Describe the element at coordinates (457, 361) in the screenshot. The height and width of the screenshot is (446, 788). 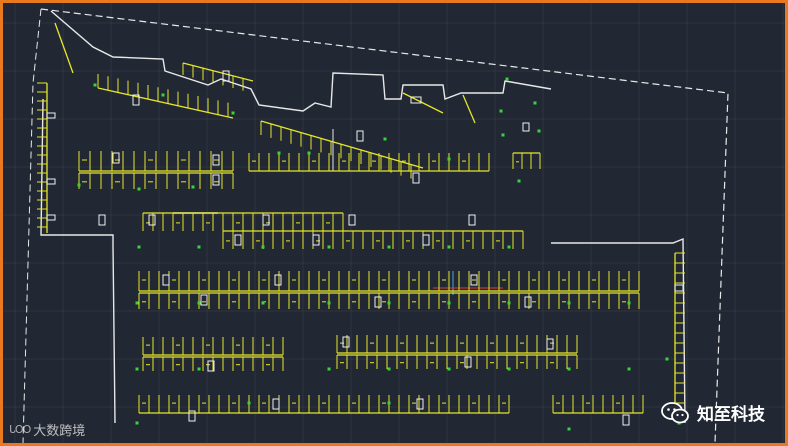
I see `row-3-right-bottom` at that location.